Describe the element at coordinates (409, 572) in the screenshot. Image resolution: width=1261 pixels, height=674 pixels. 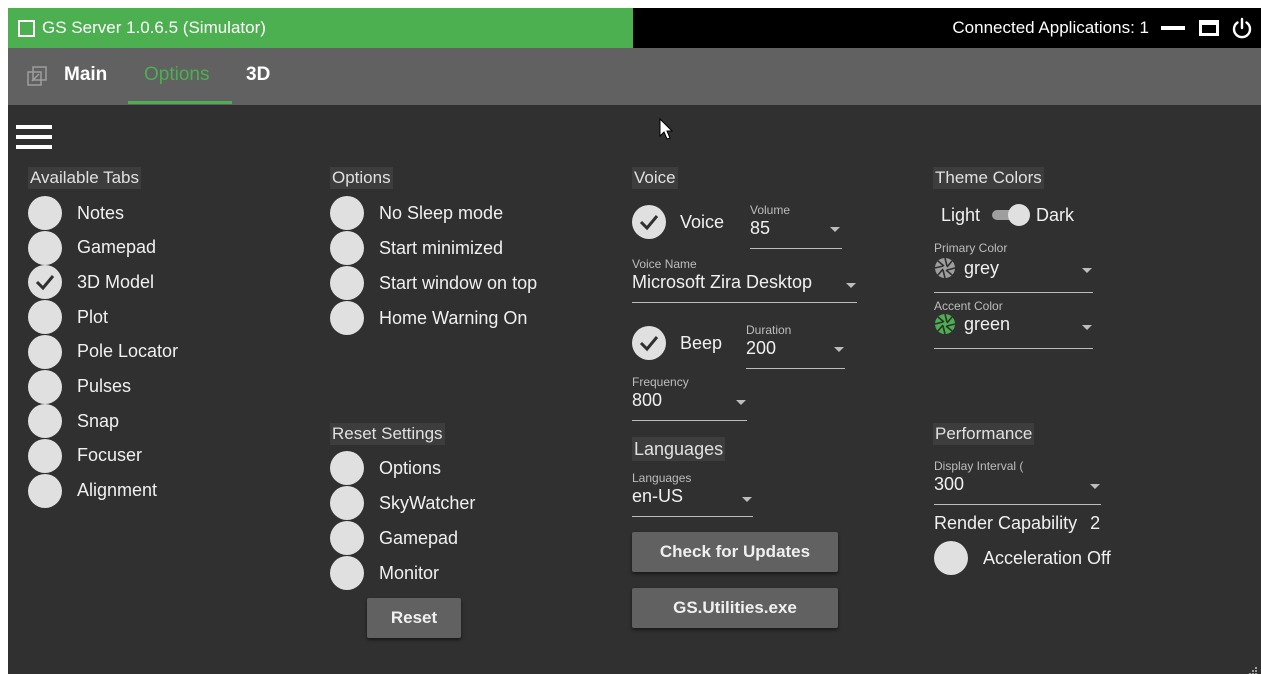
I see `toggle-label: Monitor` at that location.